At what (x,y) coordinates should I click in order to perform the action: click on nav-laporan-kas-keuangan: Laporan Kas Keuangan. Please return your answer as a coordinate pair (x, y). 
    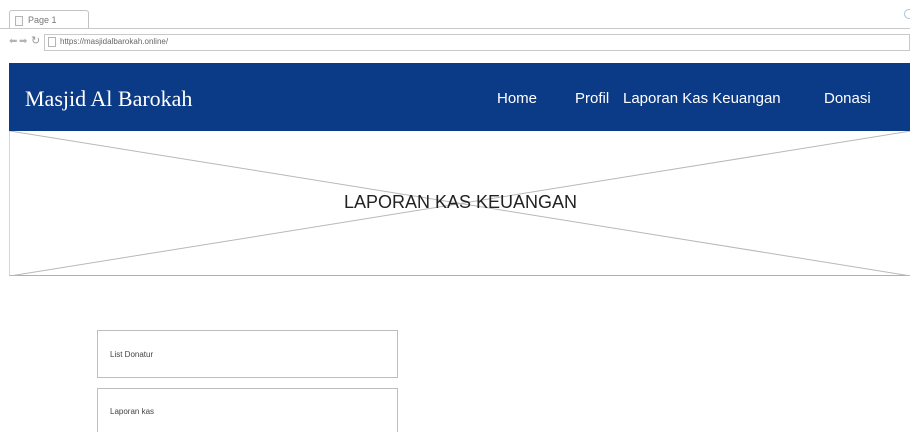
    Looking at the image, I should click on (702, 98).